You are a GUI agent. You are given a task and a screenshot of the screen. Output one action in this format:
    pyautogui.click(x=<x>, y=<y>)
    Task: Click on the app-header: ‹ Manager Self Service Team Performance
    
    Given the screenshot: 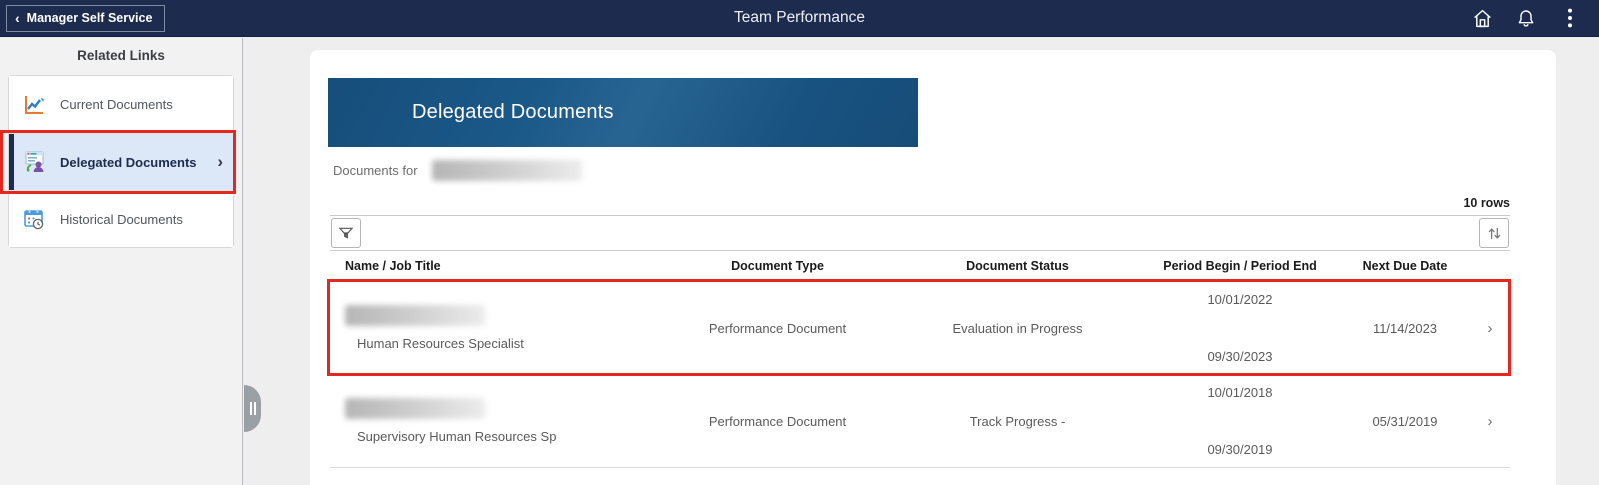 What is the action you would take?
    pyautogui.click(x=799, y=18)
    